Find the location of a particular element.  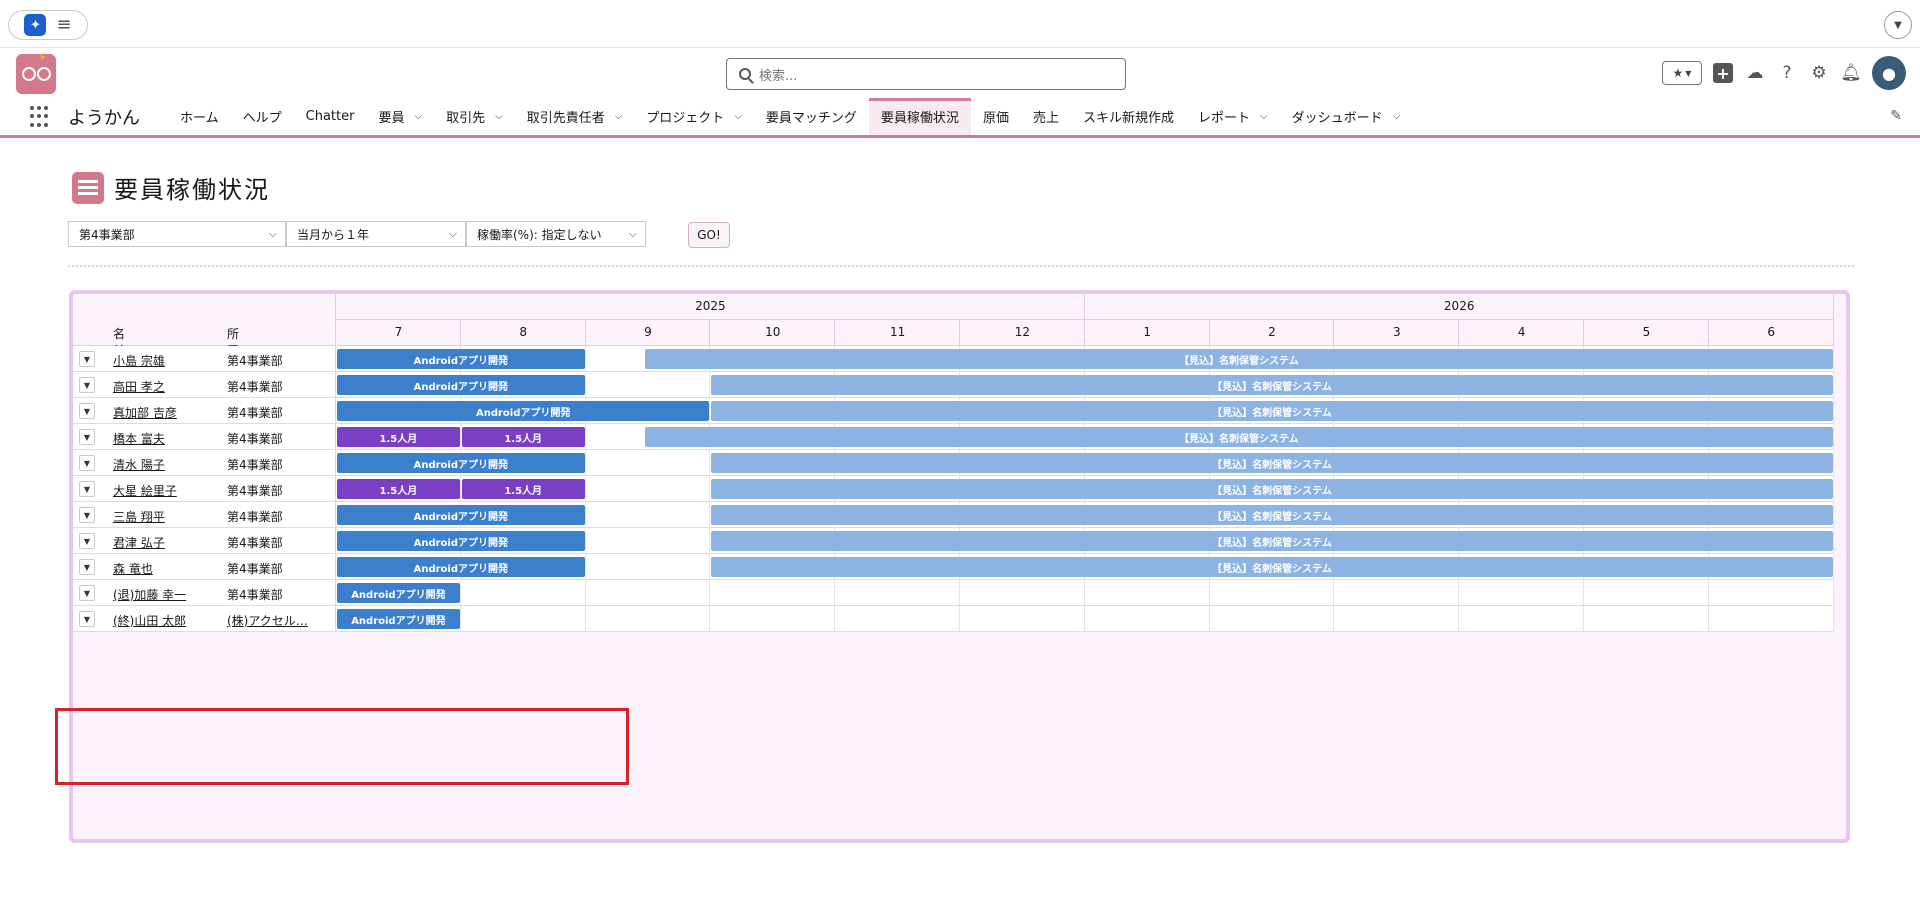

utility-bar: ✦ ≡ ▼ is located at coordinates (960, 24).